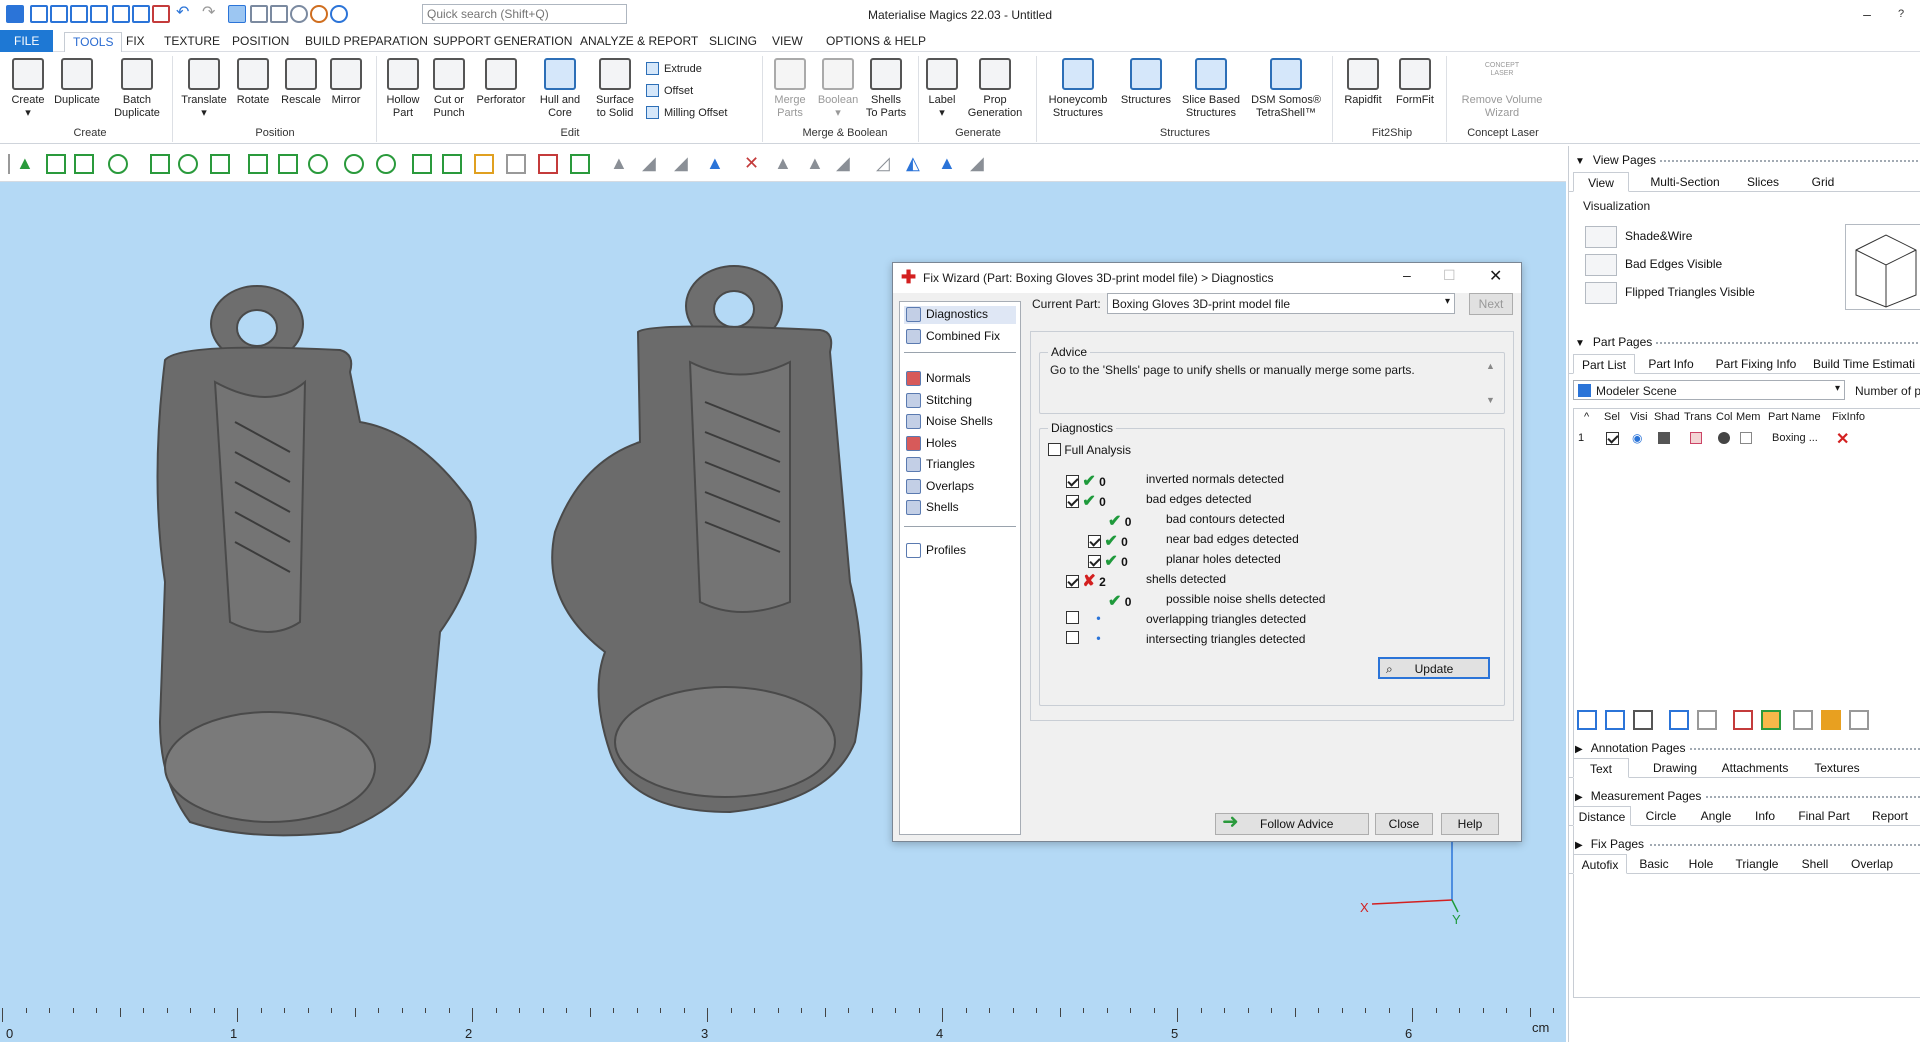  I want to click on tab-drawing: Drawing, so click(1675, 768).